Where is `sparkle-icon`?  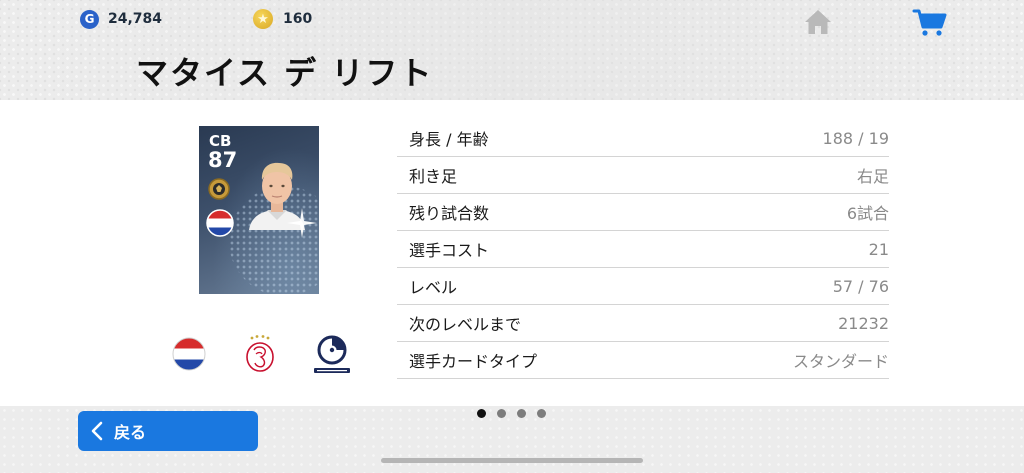
sparkle-icon is located at coordinates (302, 223).